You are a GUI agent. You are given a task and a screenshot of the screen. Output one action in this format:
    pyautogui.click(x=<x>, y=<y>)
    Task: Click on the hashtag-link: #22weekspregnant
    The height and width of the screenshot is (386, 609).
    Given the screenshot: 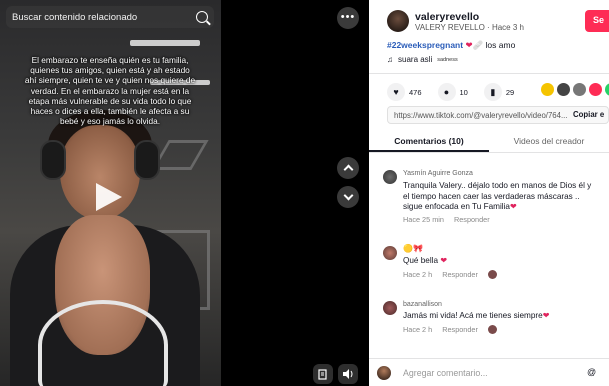 What is the action you would take?
    pyautogui.click(x=425, y=45)
    